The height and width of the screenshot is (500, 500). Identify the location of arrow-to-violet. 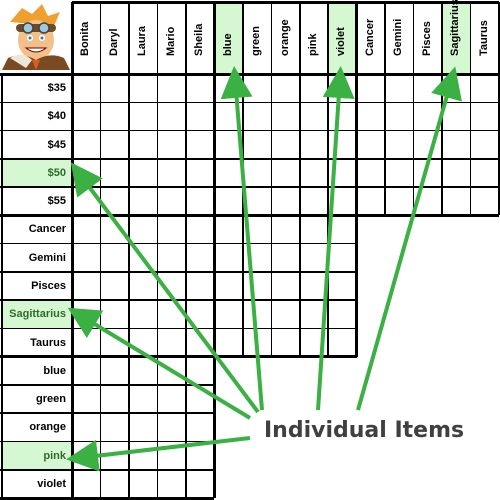
(335, 238).